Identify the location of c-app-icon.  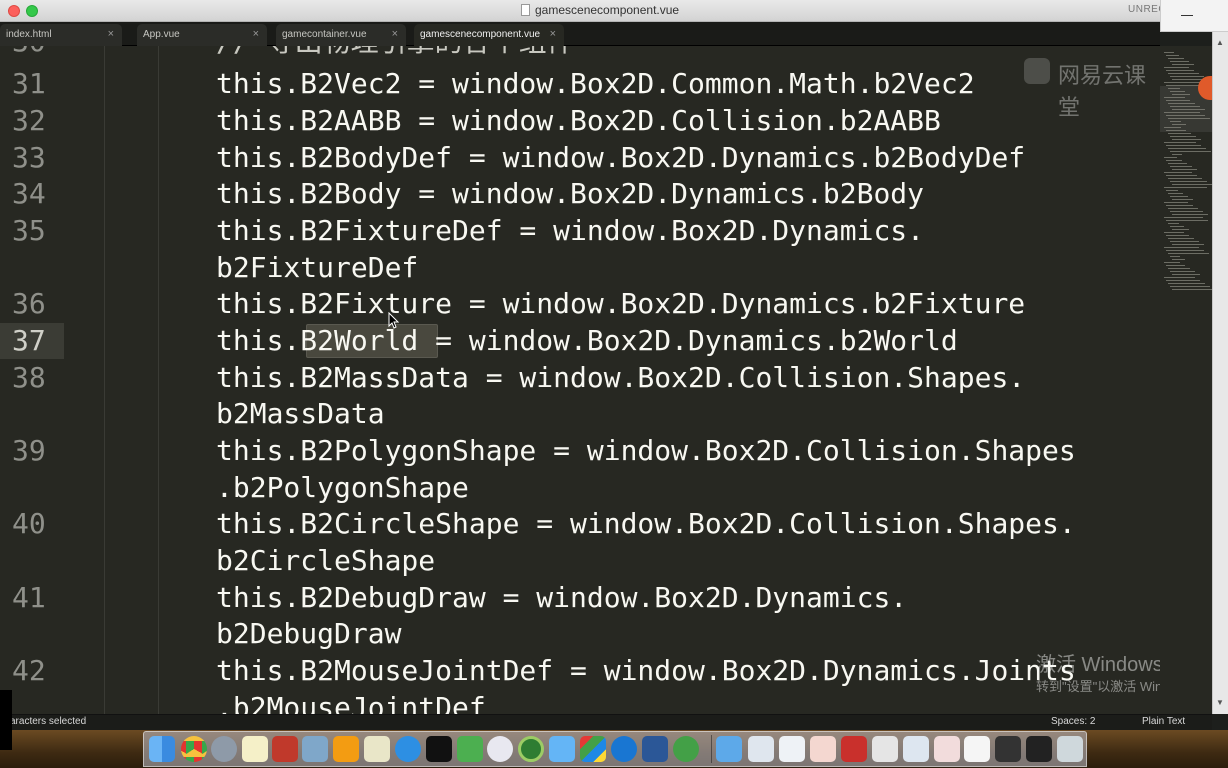
(470, 749).